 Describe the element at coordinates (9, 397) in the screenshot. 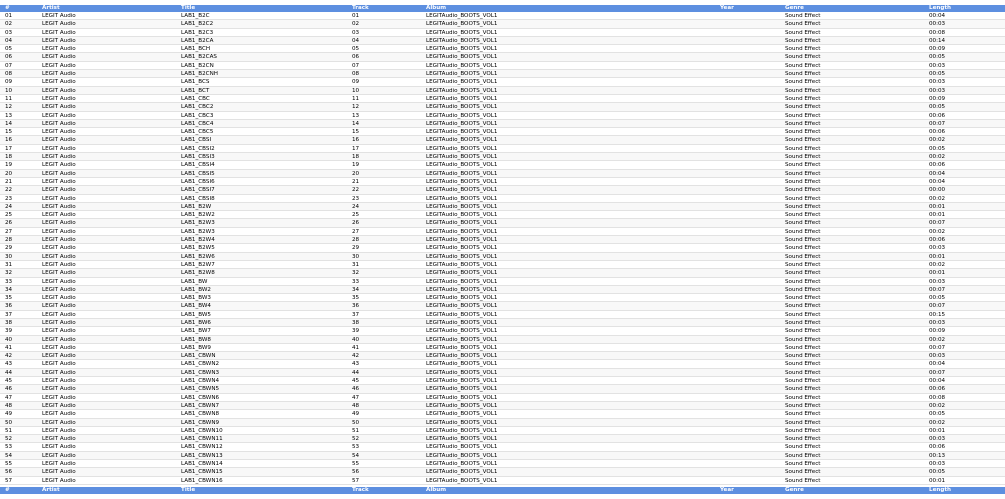

I see `track-number: 47` at that location.